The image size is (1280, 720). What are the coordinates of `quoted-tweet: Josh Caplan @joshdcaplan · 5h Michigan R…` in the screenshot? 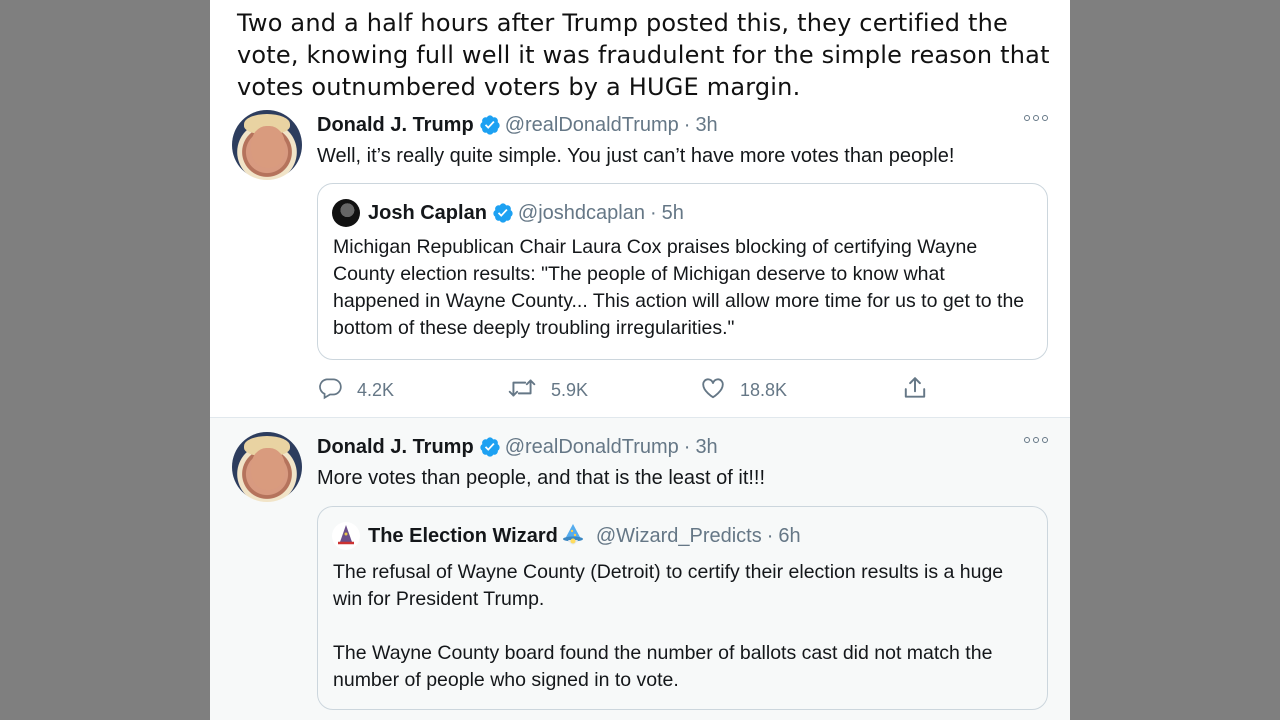 It's located at (682, 271).